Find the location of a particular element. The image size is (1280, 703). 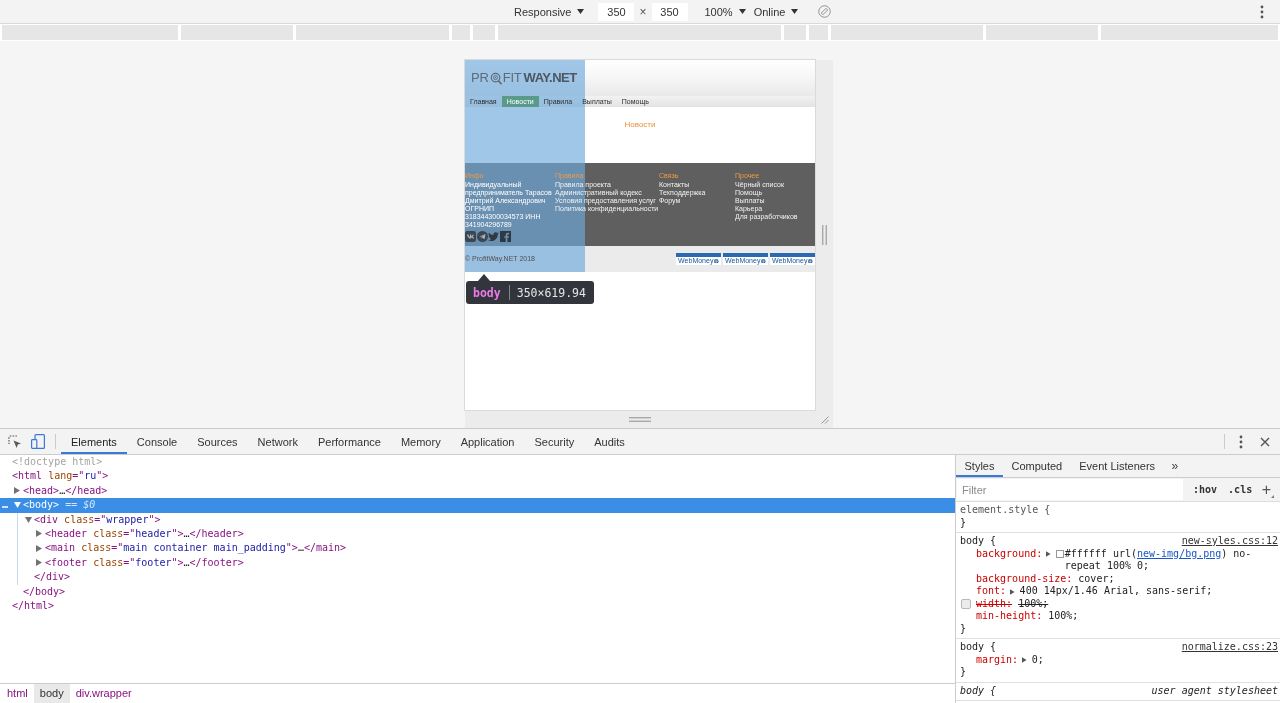

closing-tag: </html> is located at coordinates (477, 606).